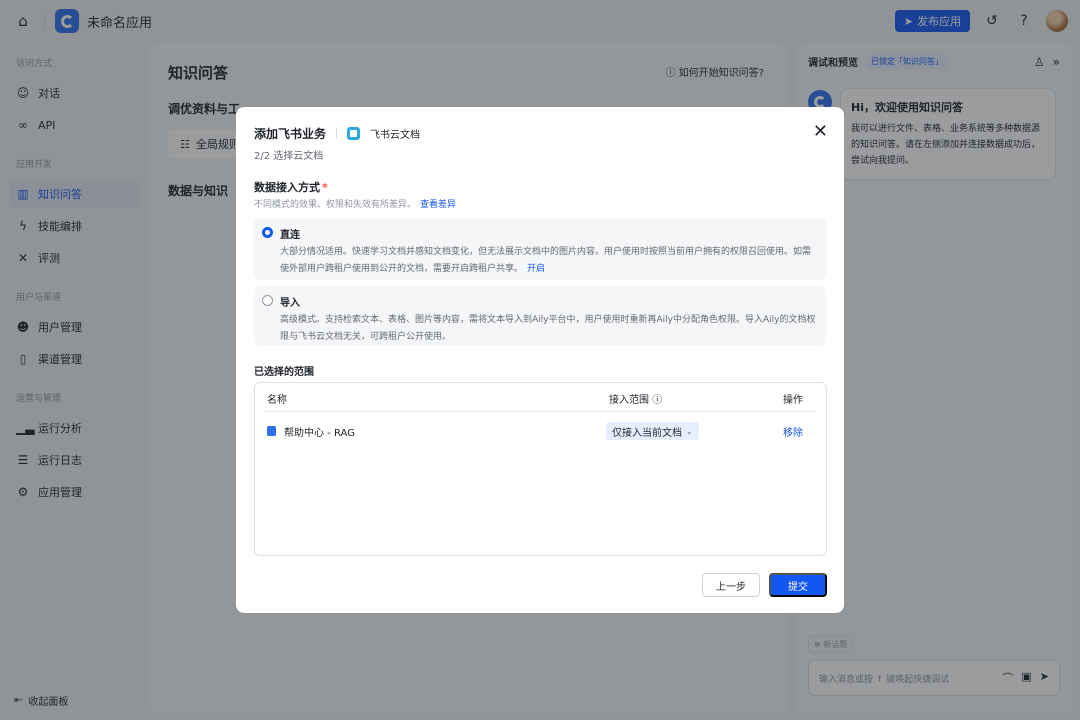 The image size is (1080, 720). I want to click on column-header-scope: 接入范围 ⓘ, so click(635, 398).